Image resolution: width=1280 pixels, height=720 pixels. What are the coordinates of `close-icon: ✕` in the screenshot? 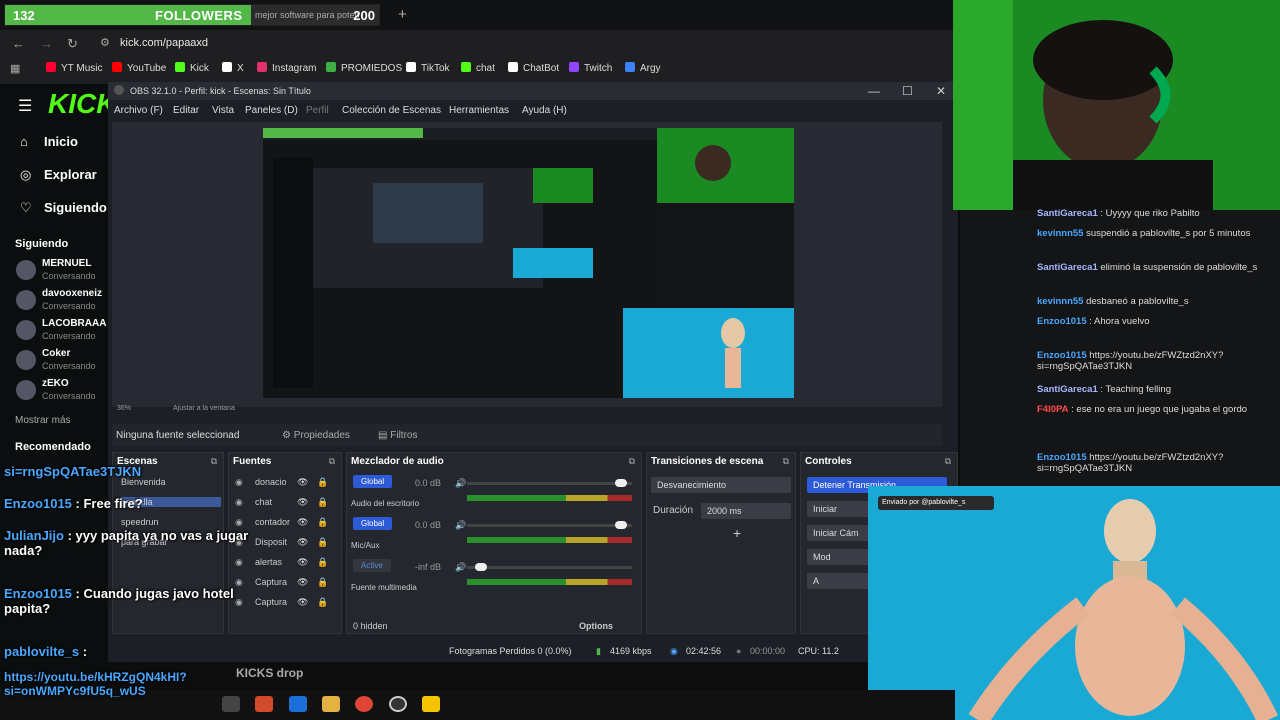 It's located at (941, 91).